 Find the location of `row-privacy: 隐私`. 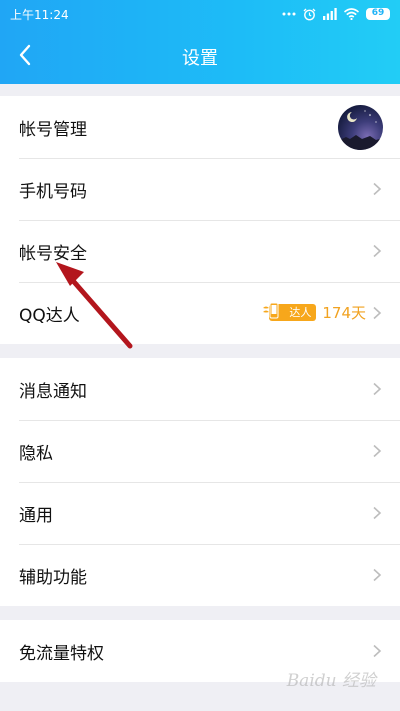

row-privacy: 隐私 is located at coordinates (200, 451).